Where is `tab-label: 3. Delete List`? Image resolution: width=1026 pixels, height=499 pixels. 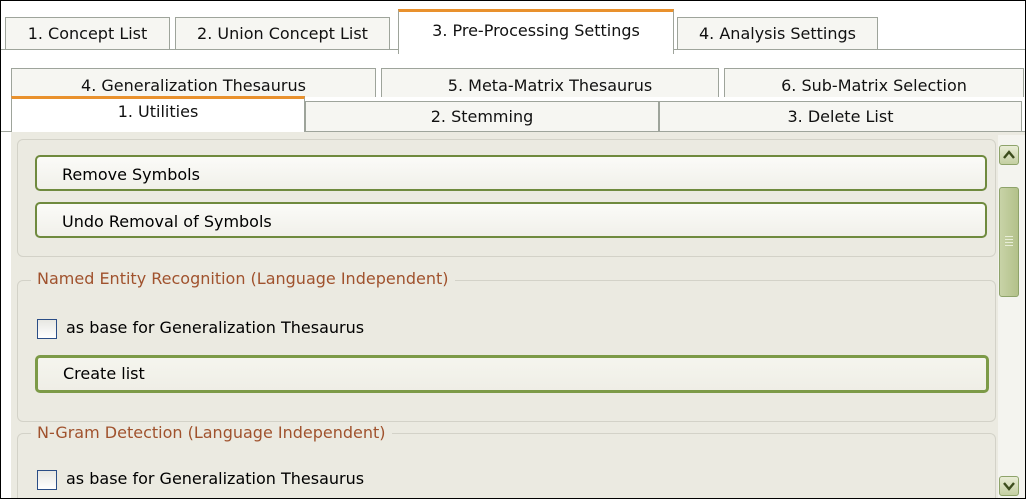
tab-label: 3. Delete List is located at coordinates (840, 116).